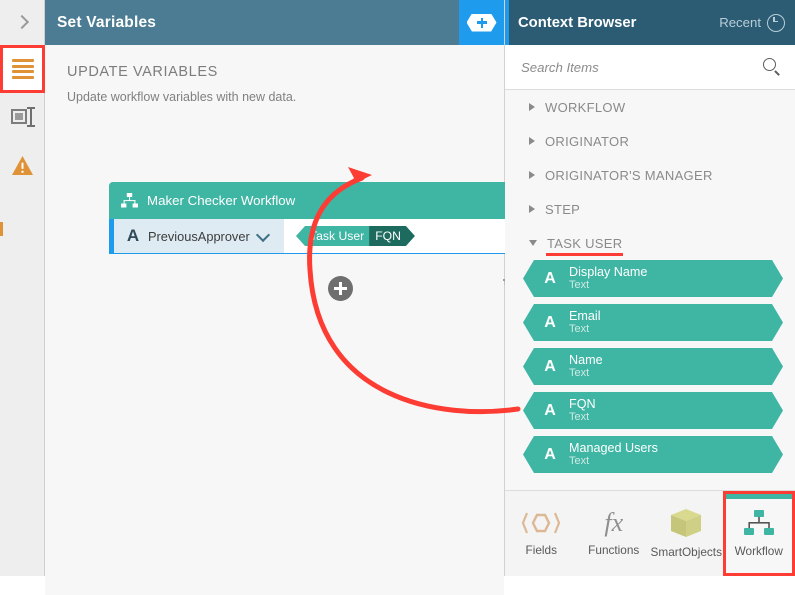 Image resolution: width=795 pixels, height=595 pixels. What do you see at coordinates (613, 523) in the screenshot?
I see `function-icon: fx` at bounding box center [613, 523].